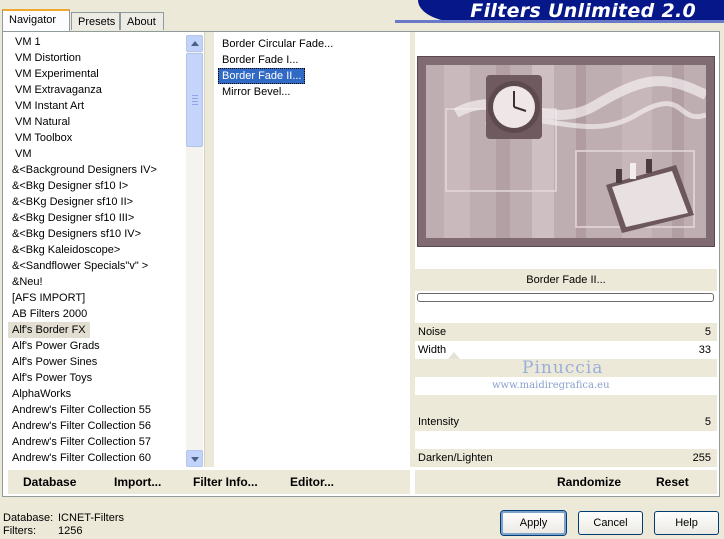 The height and width of the screenshot is (539, 724). I want to click on category-item: VM Toolbox, so click(97, 138).